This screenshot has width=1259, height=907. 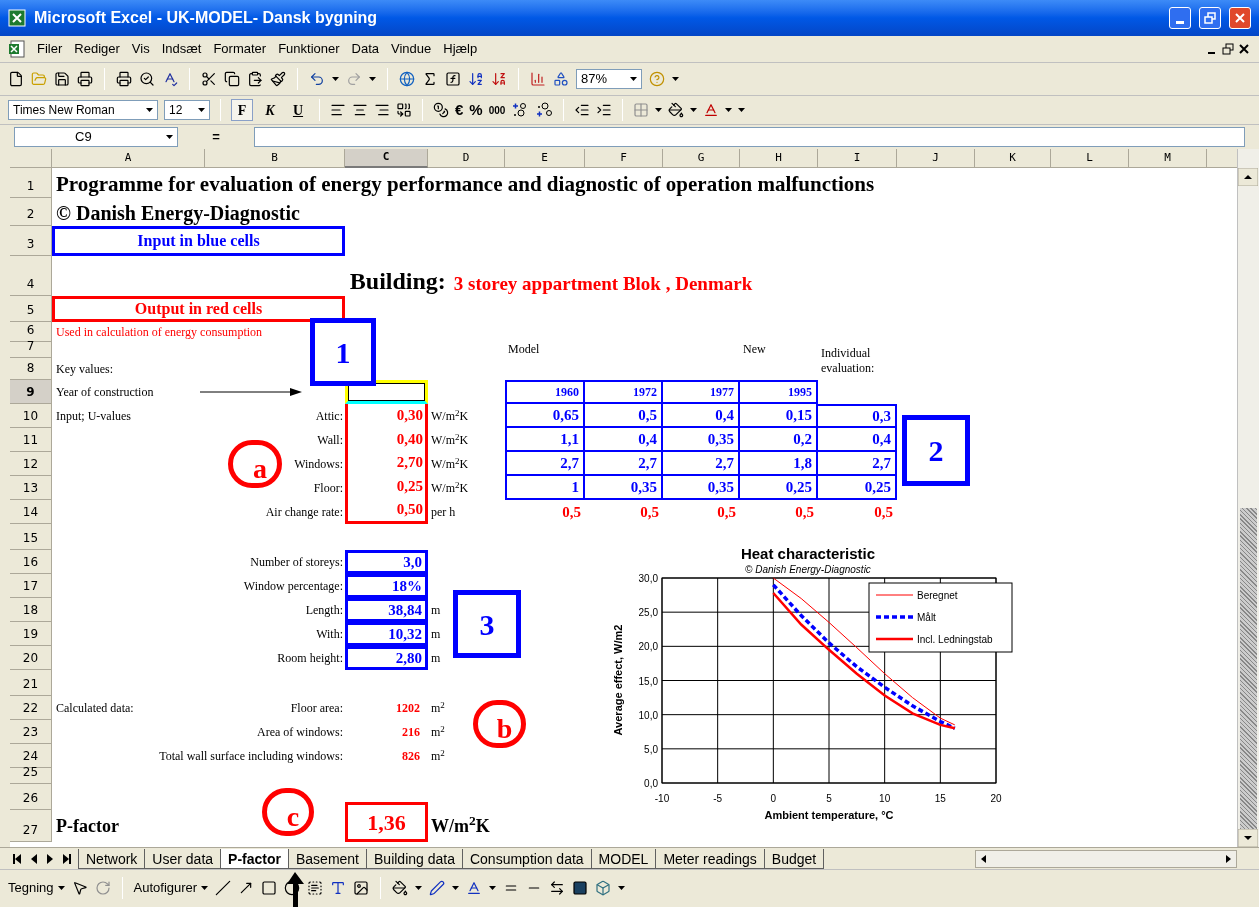 I want to click on column-header: J, so click(x=936, y=158).